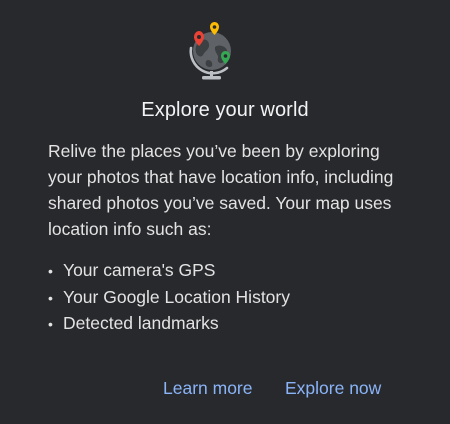 The height and width of the screenshot is (424, 450). I want to click on explore-now-button: Explore now, so click(333, 388).